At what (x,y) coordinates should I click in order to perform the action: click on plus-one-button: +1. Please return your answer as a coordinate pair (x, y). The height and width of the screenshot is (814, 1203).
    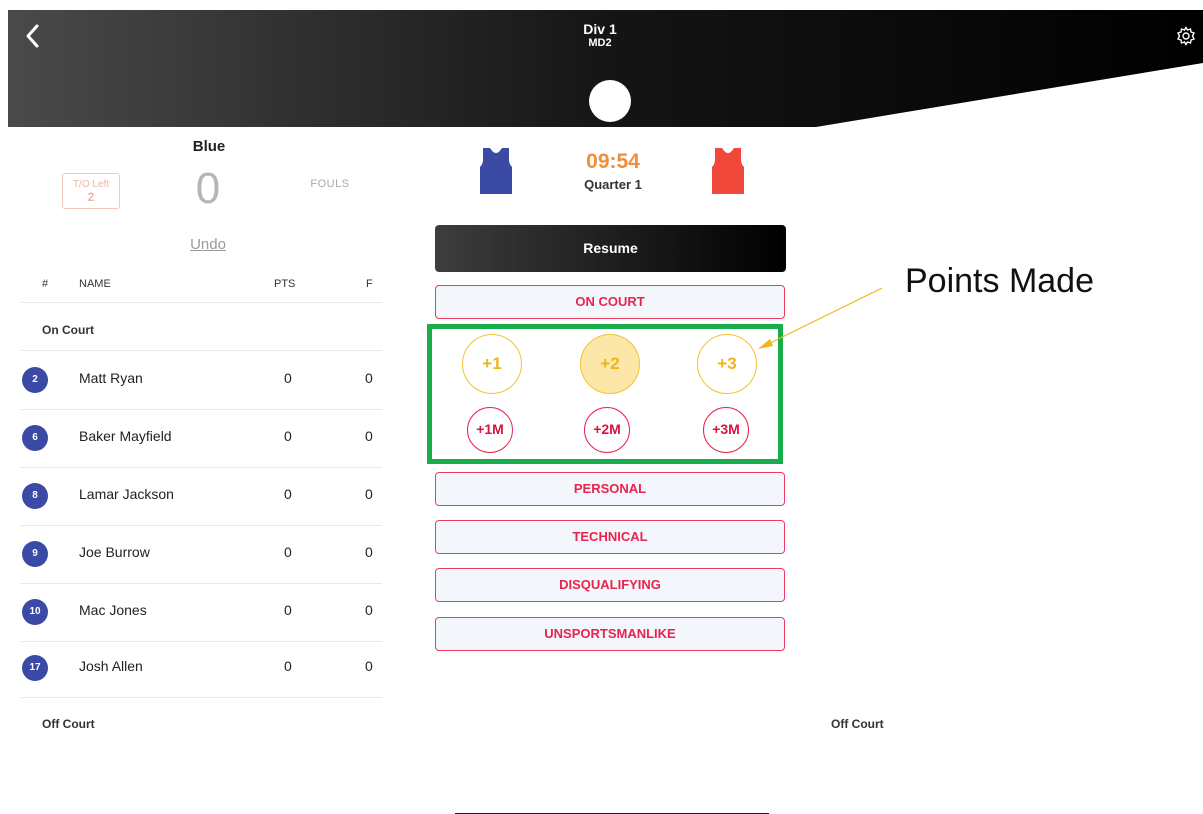
    Looking at the image, I should click on (492, 364).